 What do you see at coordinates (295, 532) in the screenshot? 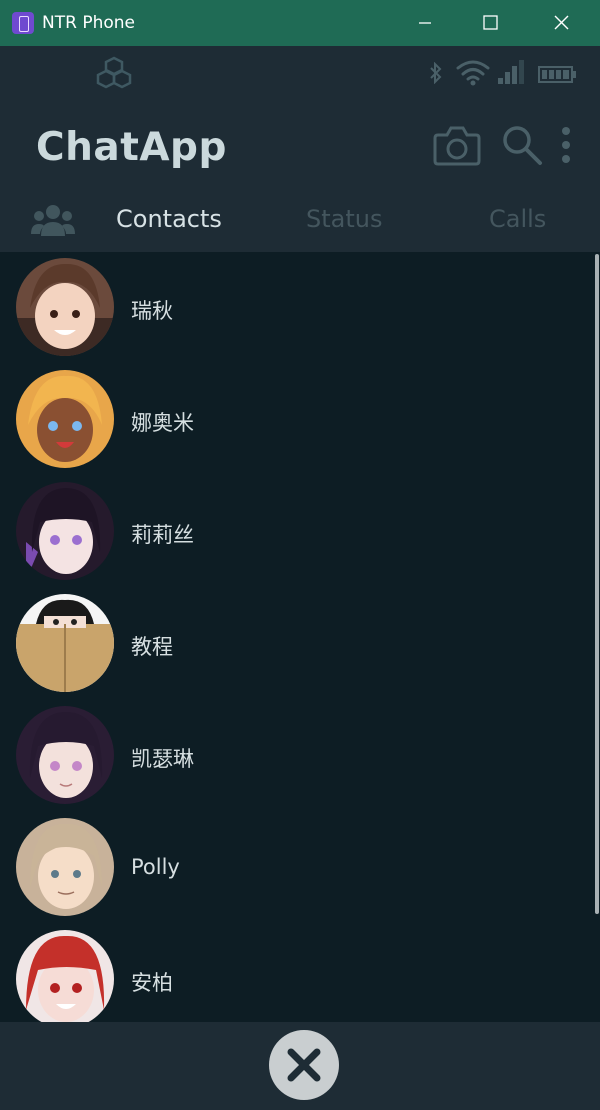
I see `contact-row: 莉莉丝` at bounding box center [295, 532].